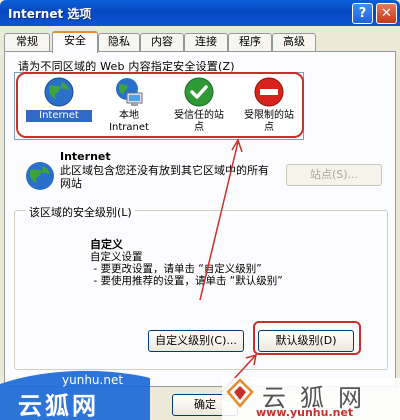  Describe the element at coordinates (40, 176) in the screenshot. I see `globe-icon` at that location.